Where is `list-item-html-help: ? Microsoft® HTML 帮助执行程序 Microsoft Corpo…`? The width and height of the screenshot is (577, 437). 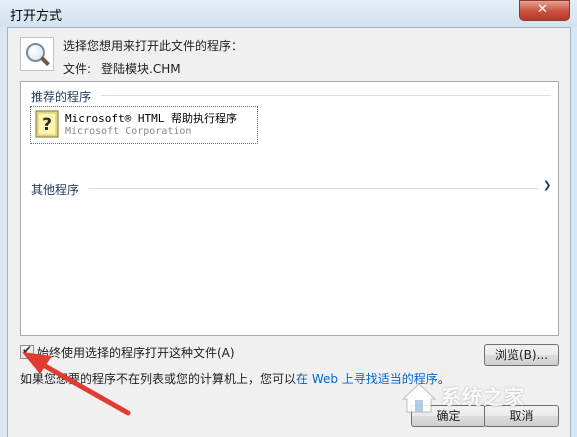
list-item-html-help: ? Microsoft® HTML 帮助执行程序 Microsoft Corpo… is located at coordinates (144, 125).